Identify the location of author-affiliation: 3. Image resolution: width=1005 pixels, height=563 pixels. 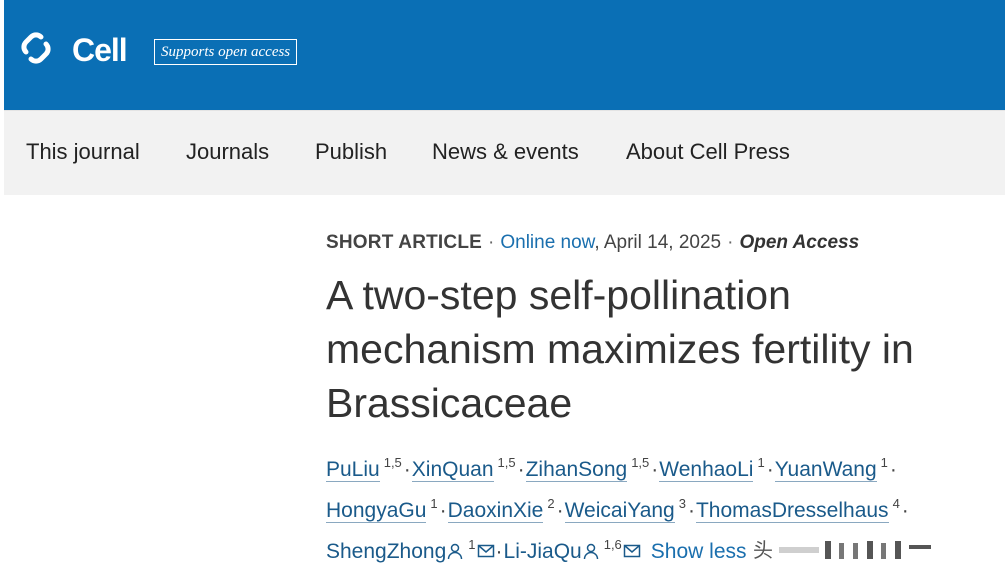
(682, 503).